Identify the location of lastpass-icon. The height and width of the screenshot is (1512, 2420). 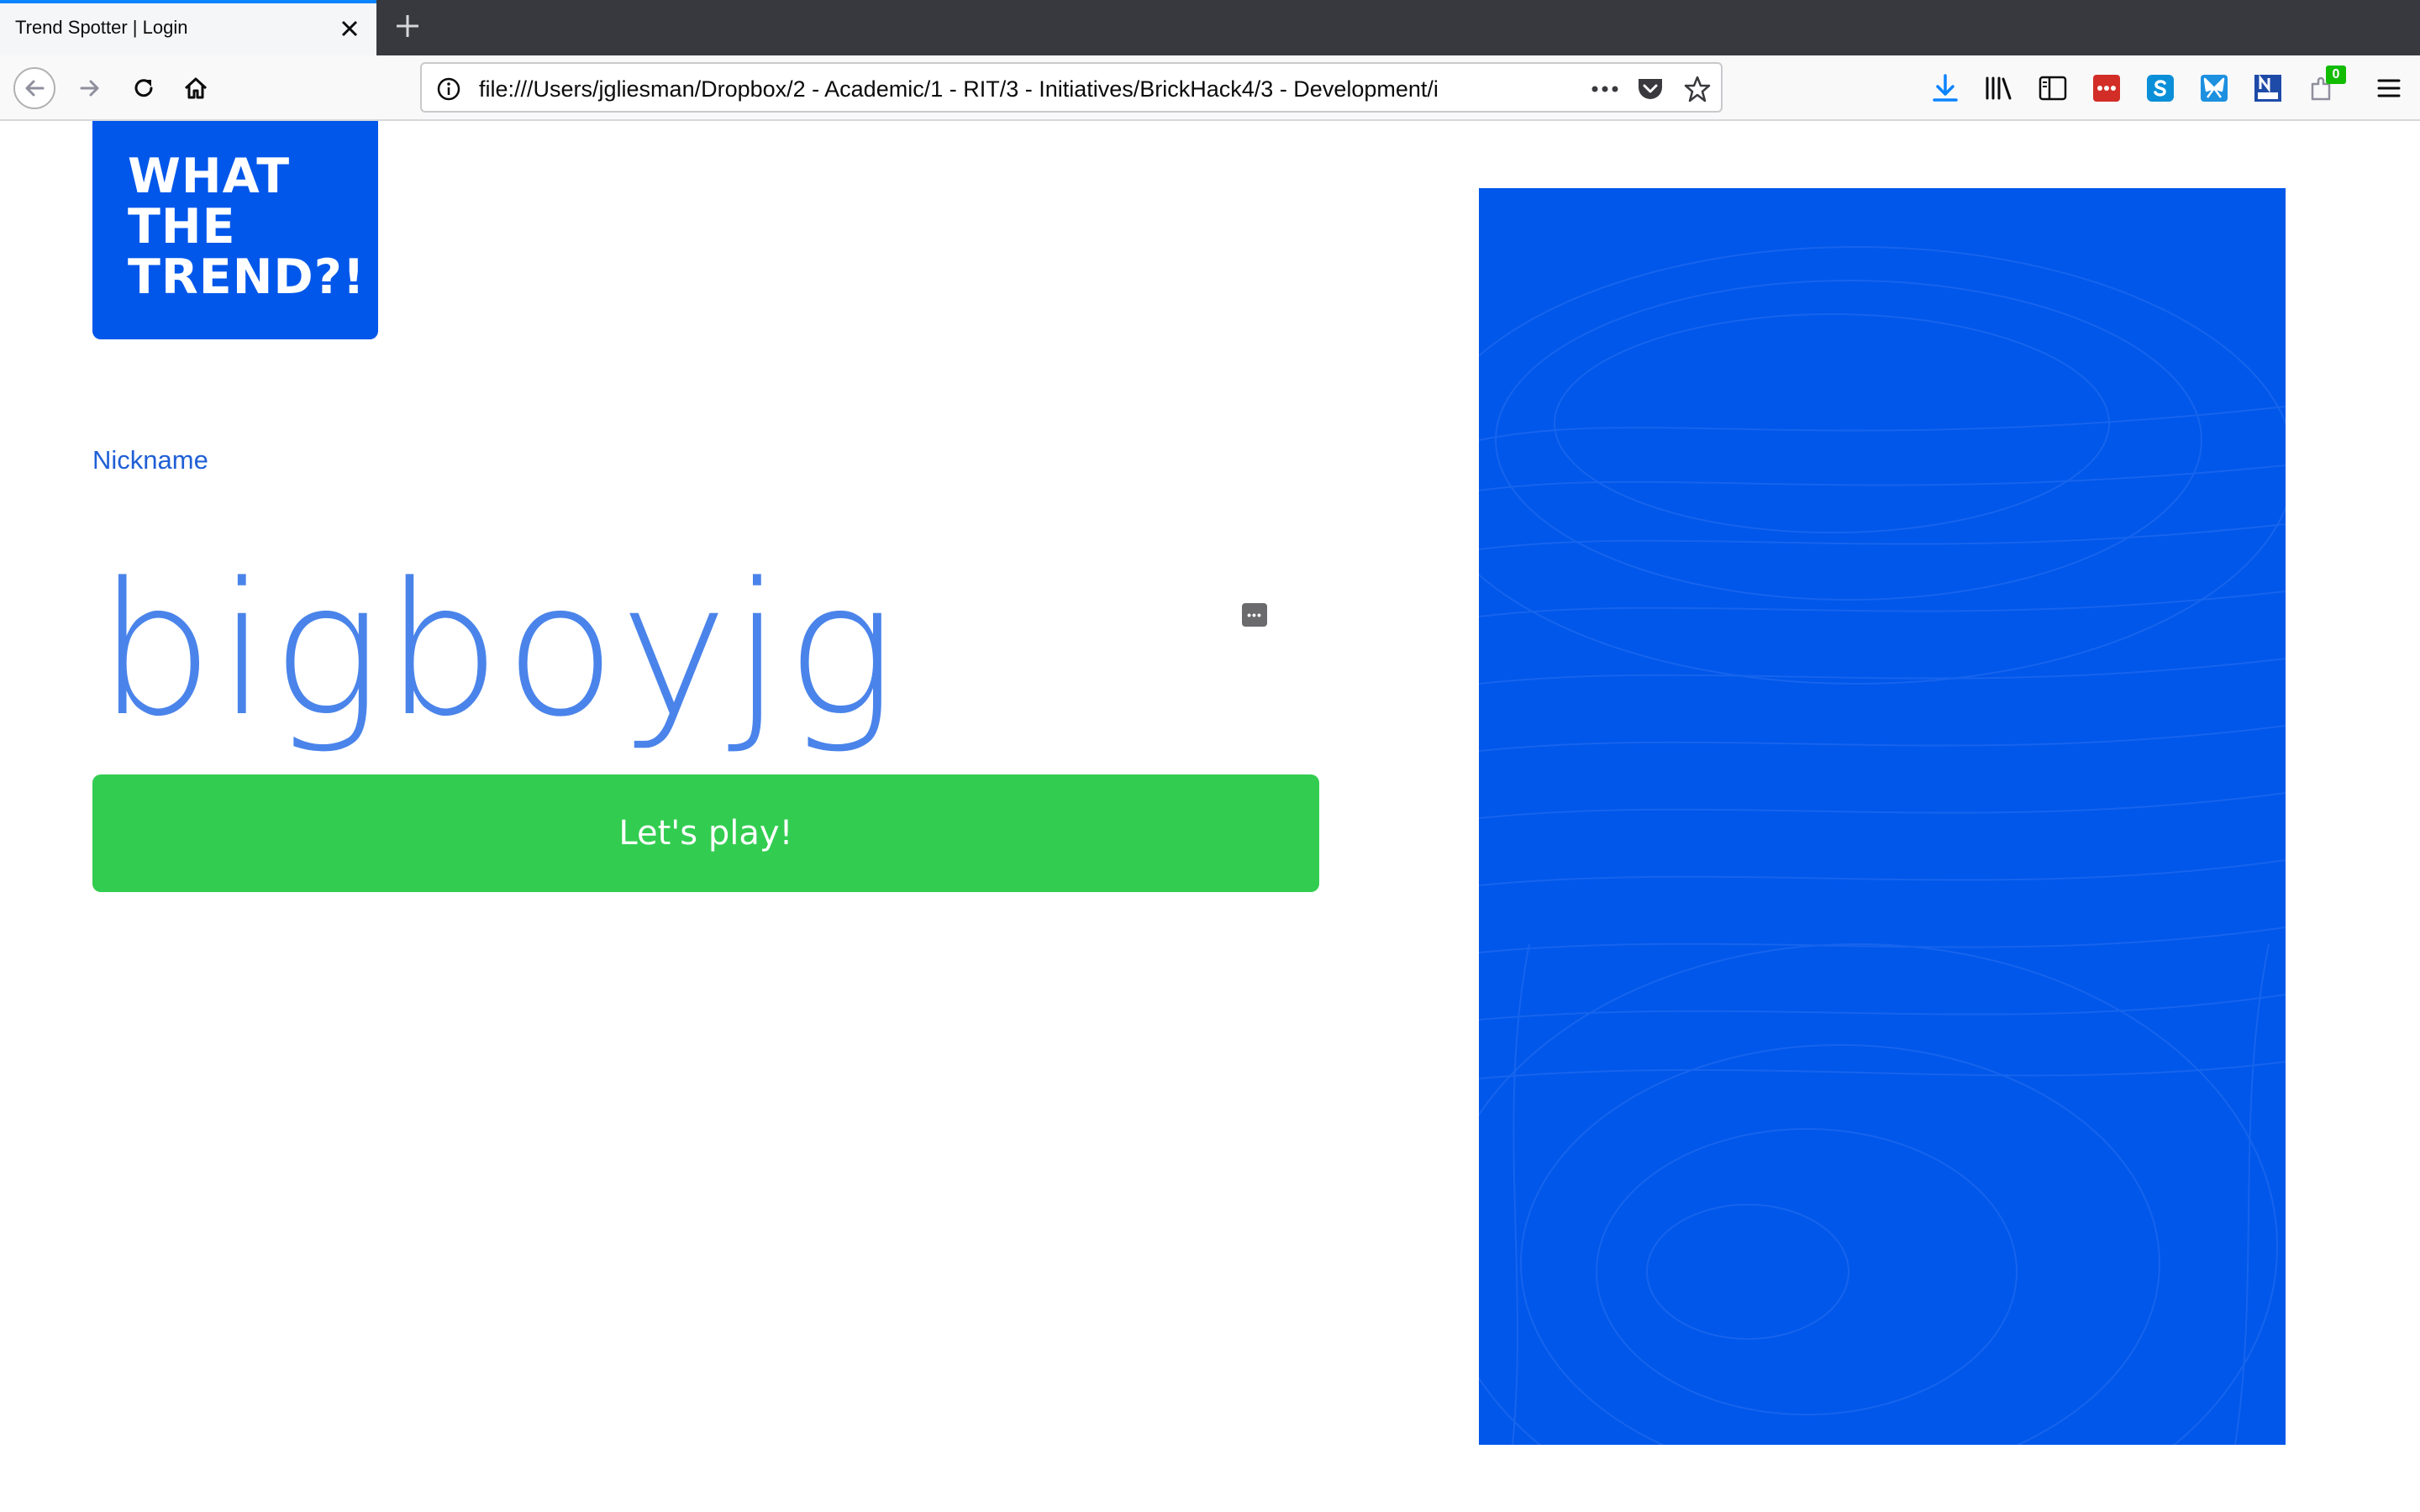
(2106, 88).